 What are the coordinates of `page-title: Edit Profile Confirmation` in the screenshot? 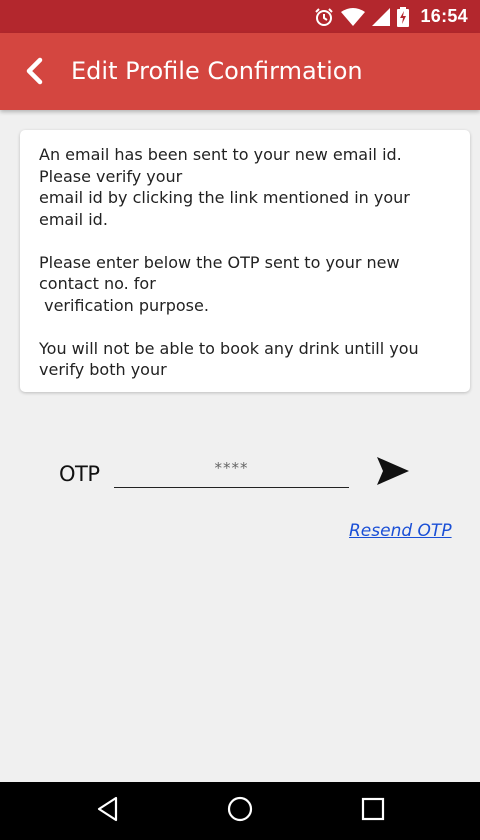 It's located at (217, 71).